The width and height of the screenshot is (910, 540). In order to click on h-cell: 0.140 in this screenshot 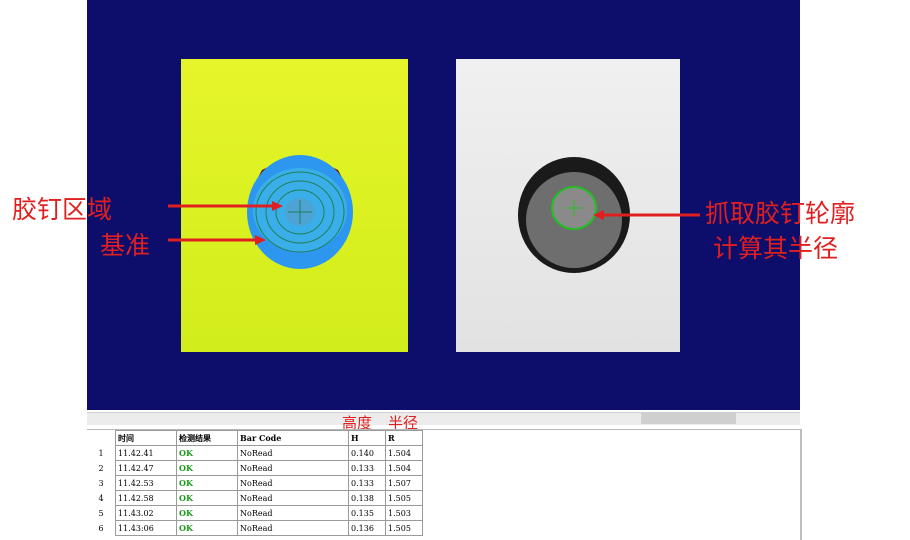, I will do `click(367, 453)`.